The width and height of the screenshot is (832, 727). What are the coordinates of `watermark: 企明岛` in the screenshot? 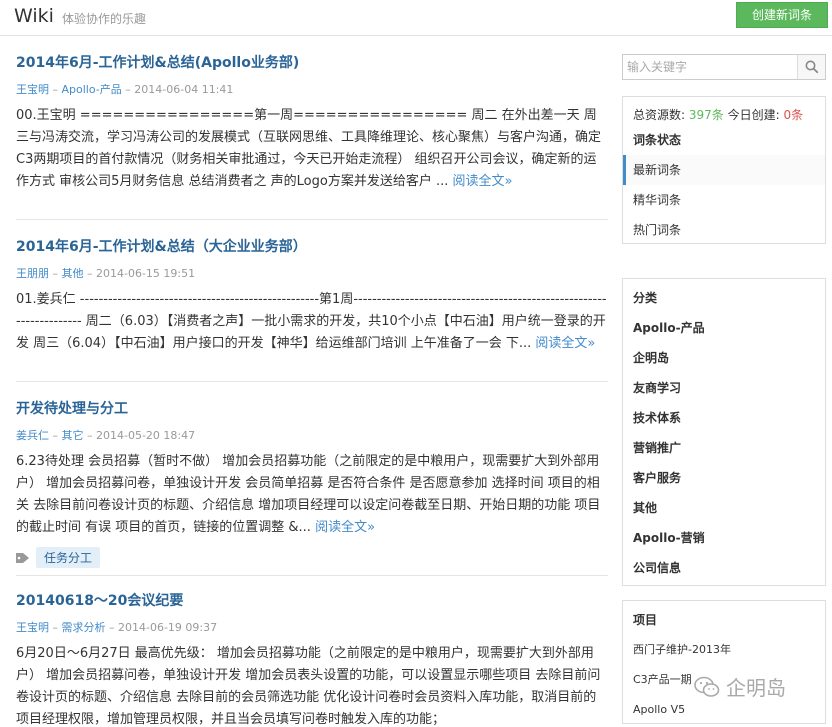 It's located at (740, 686).